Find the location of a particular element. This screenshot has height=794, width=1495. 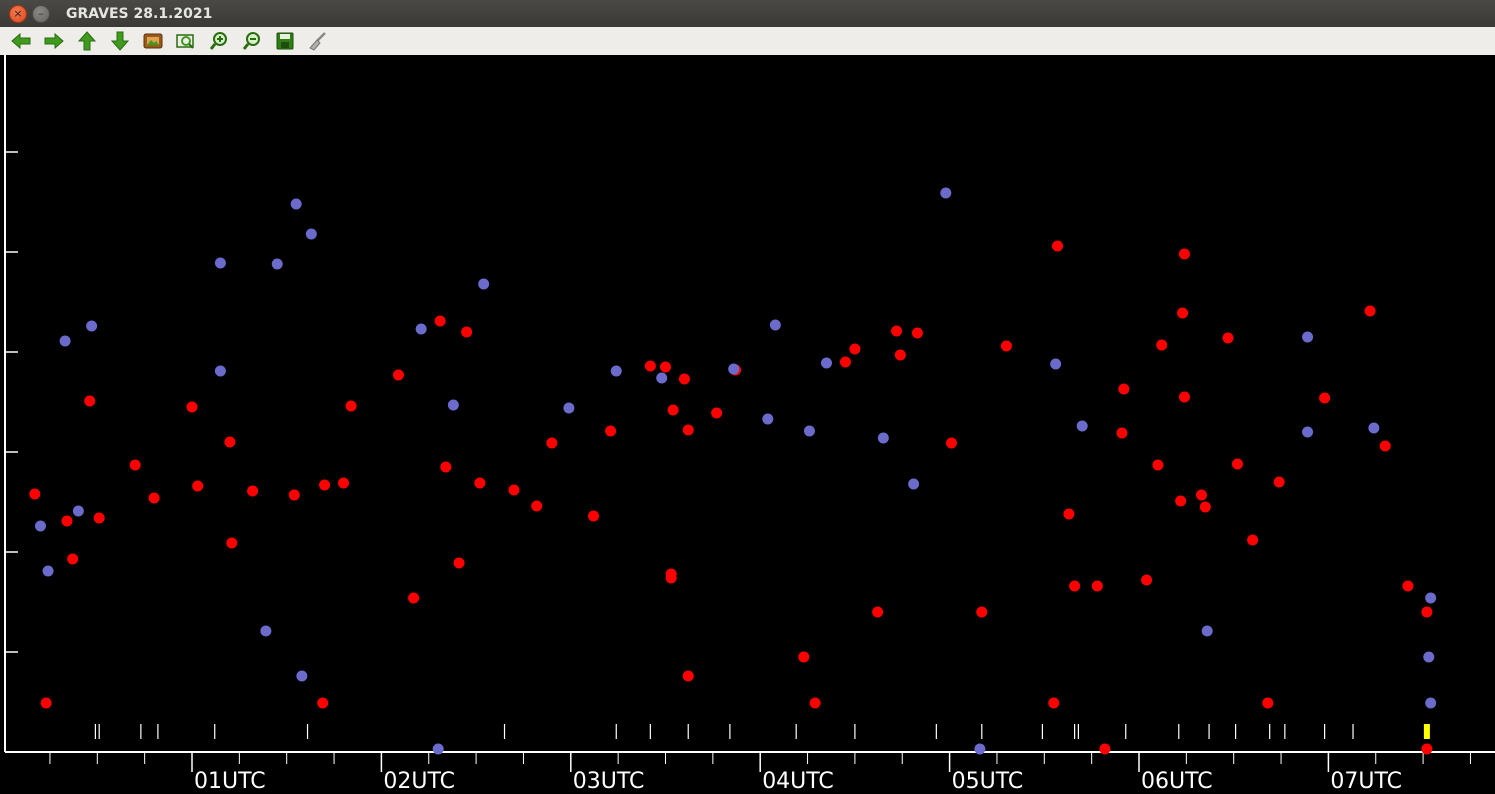

save-icon is located at coordinates (285, 41).